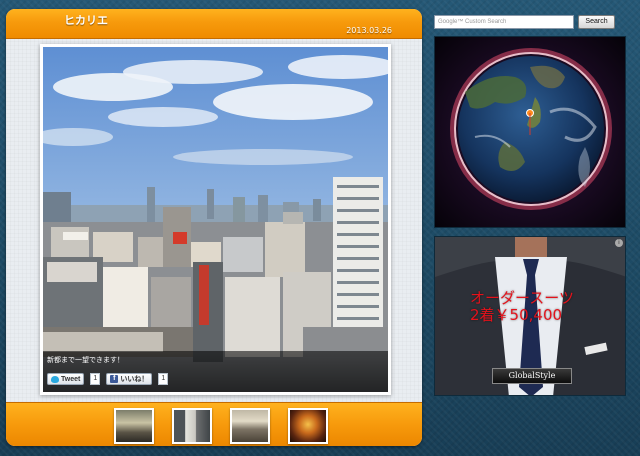  What do you see at coordinates (214, 24) in the screenshot?
I see `card-header: ヒカリエ 2013.03.26` at bounding box center [214, 24].